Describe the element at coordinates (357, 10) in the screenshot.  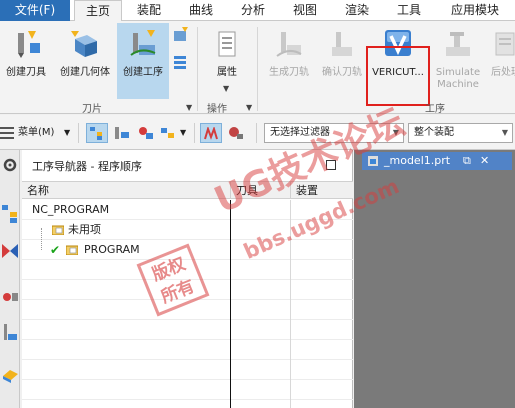
I see `tab-render: 渲染` at that location.